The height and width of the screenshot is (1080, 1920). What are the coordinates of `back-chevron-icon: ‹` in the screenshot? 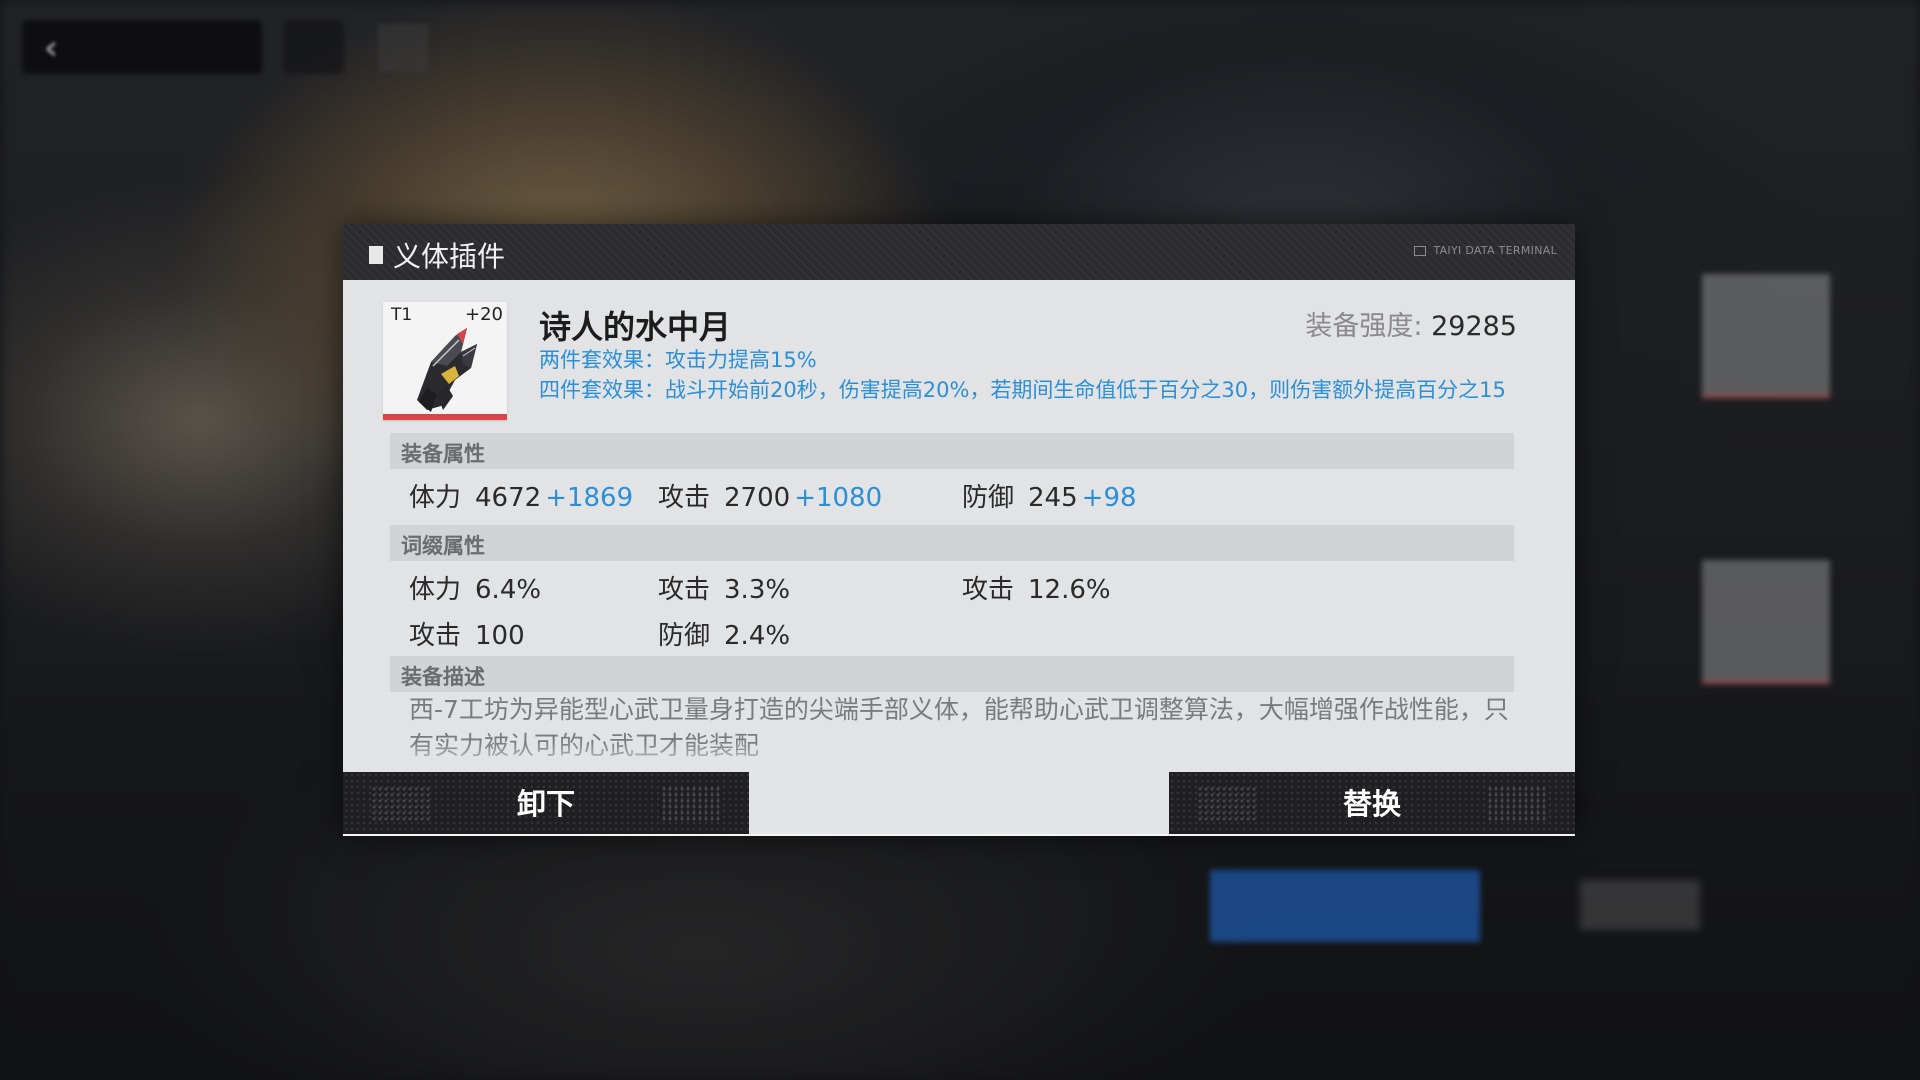 It's located at (51, 48).